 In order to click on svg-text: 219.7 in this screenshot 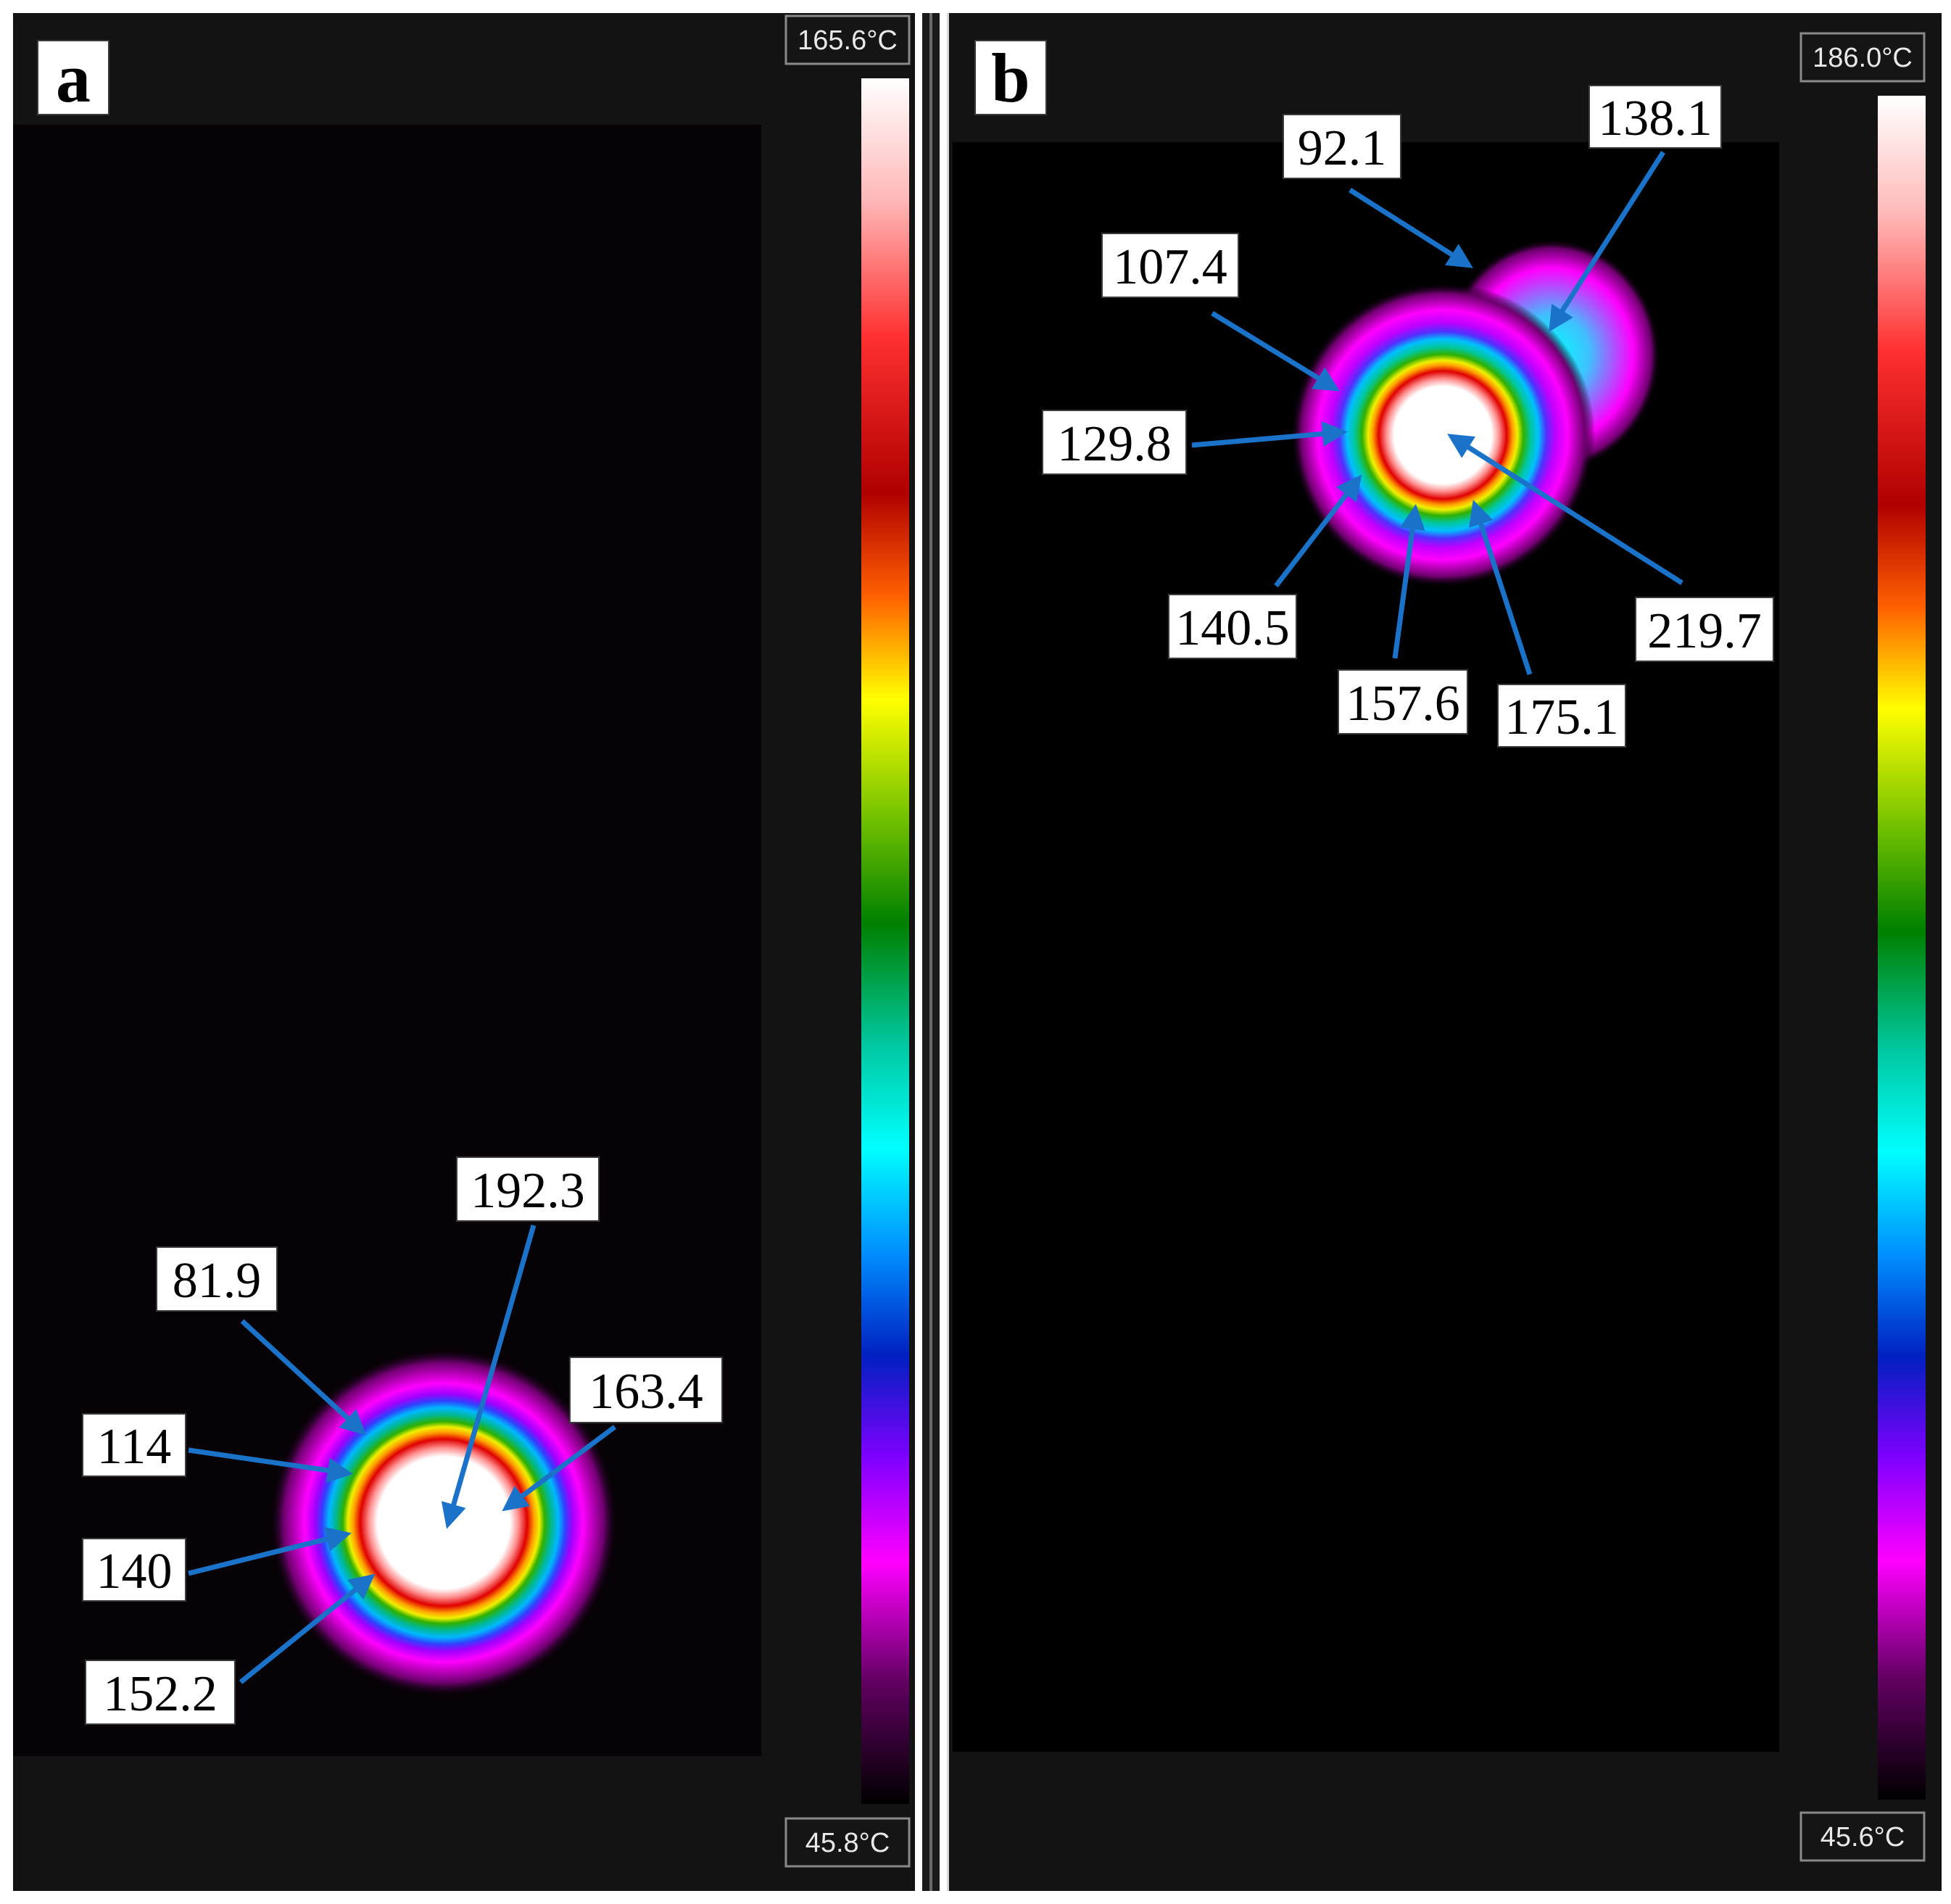, I will do `click(1704, 631)`.